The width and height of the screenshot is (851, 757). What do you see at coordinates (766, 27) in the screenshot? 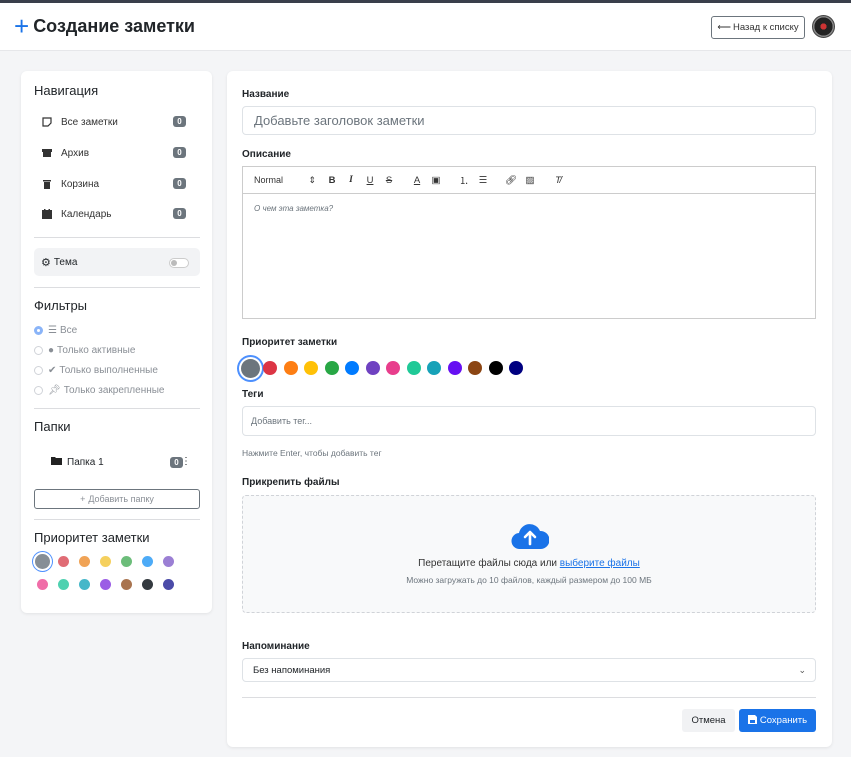
I see `back-button-label: Назад к списку` at bounding box center [766, 27].